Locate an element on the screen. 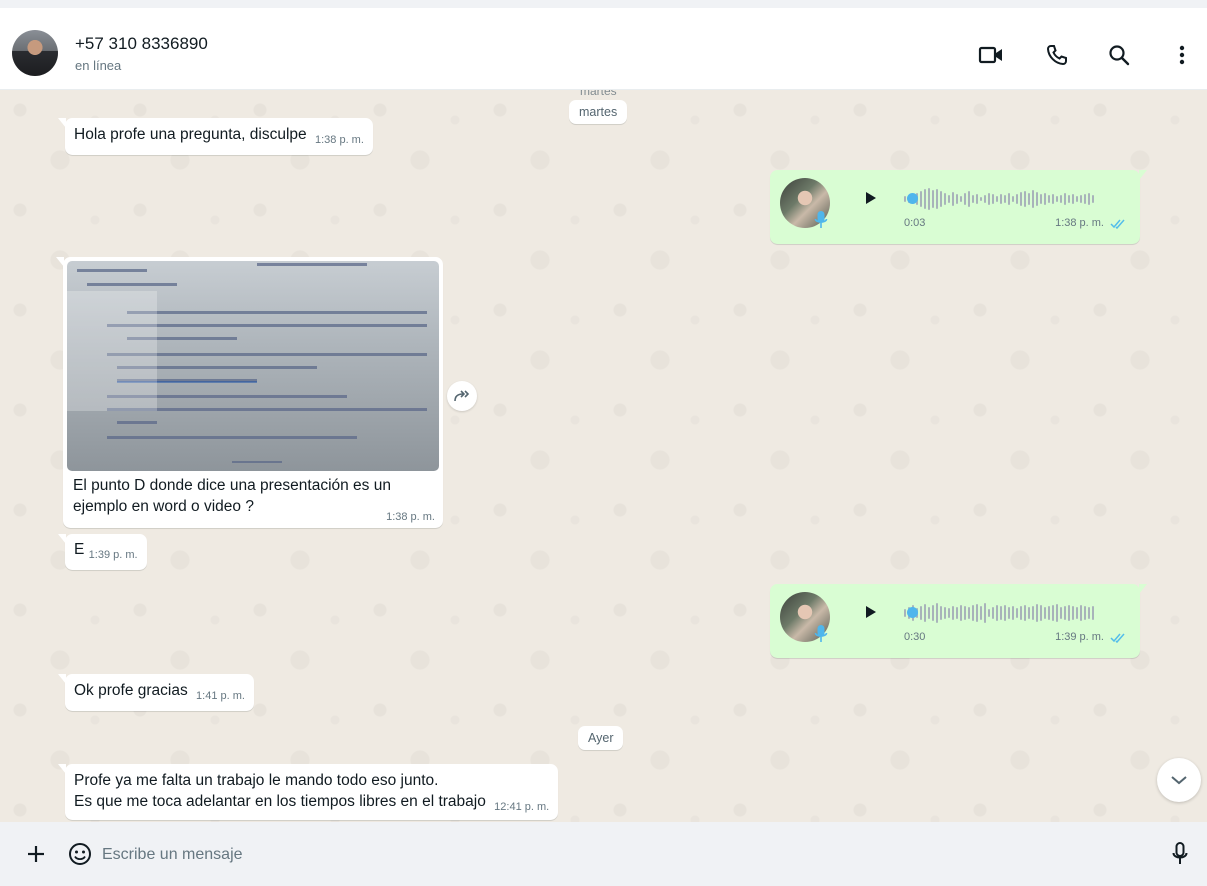 This screenshot has height=886, width=1207. outgoing-voice-message: 0:03 1:38 p. m. is located at coordinates (958, 207).